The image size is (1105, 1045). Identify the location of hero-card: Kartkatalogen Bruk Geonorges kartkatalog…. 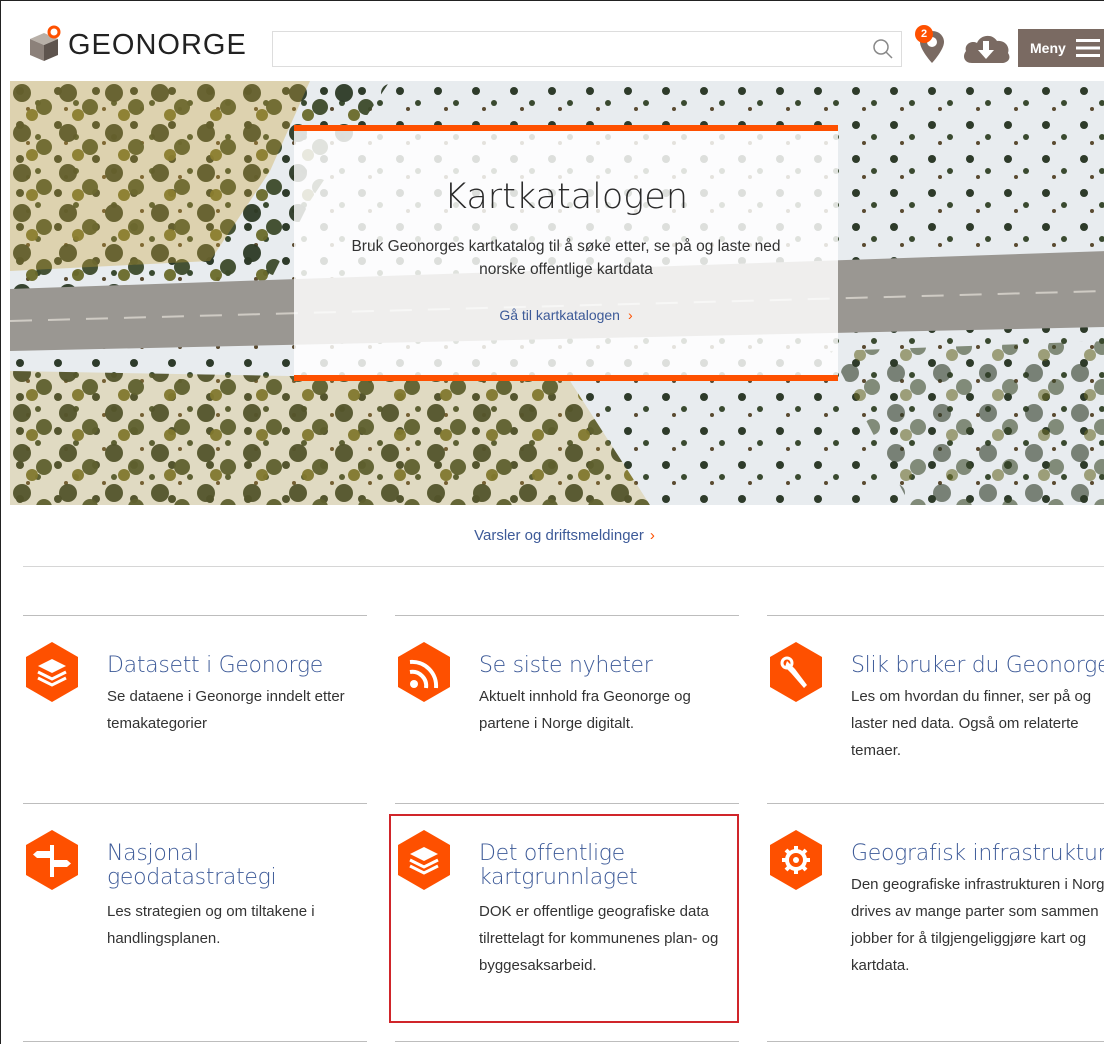
(566, 253).